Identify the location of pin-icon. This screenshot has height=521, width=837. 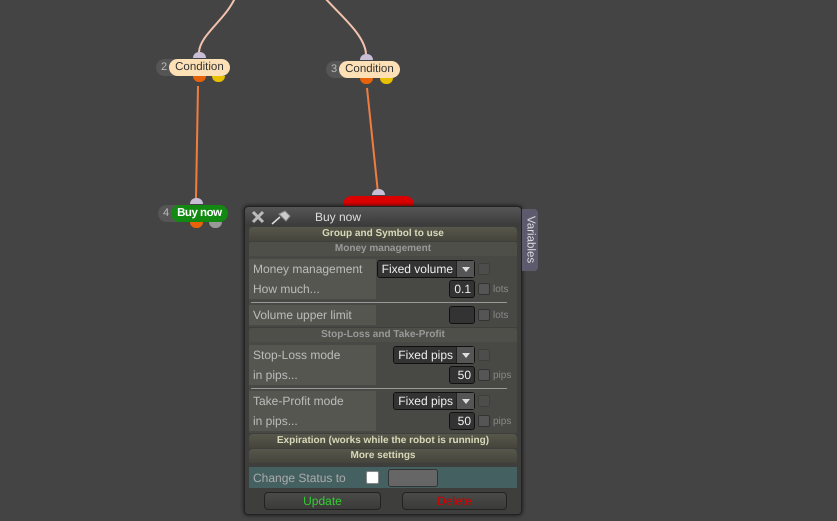
(282, 216).